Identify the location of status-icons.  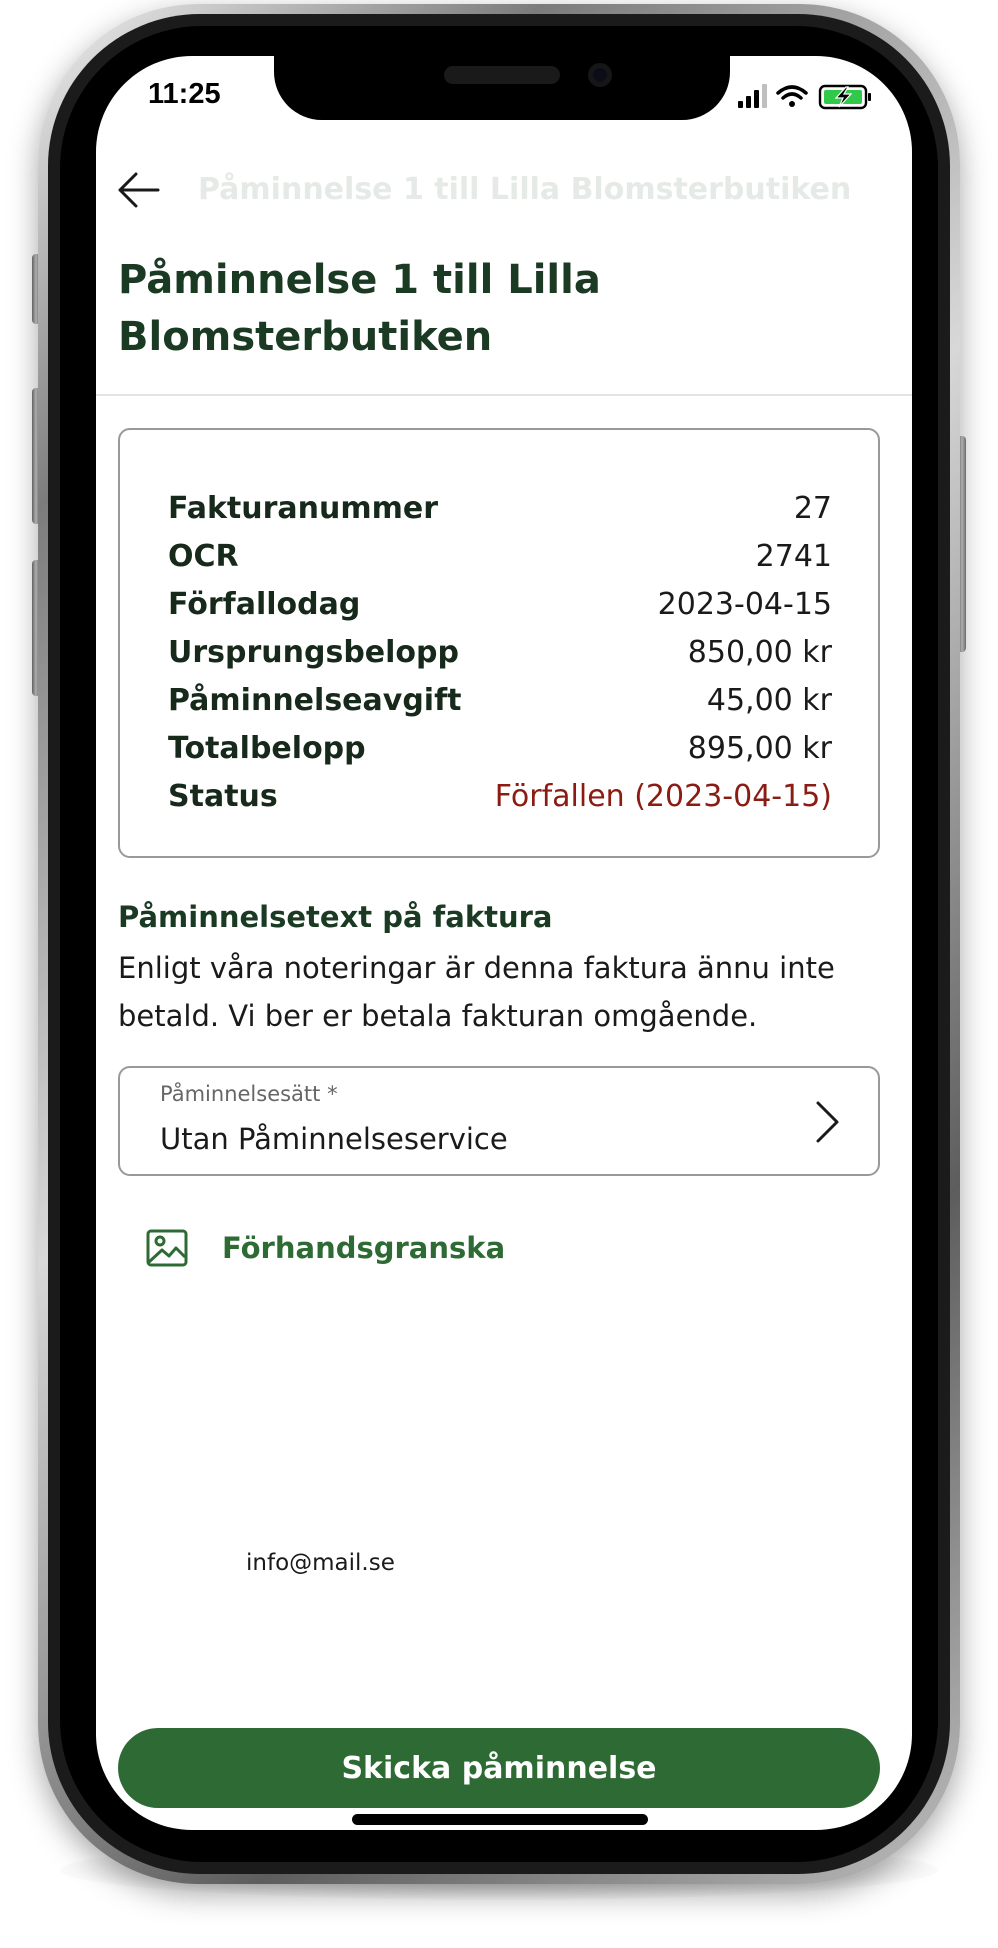
(808, 97).